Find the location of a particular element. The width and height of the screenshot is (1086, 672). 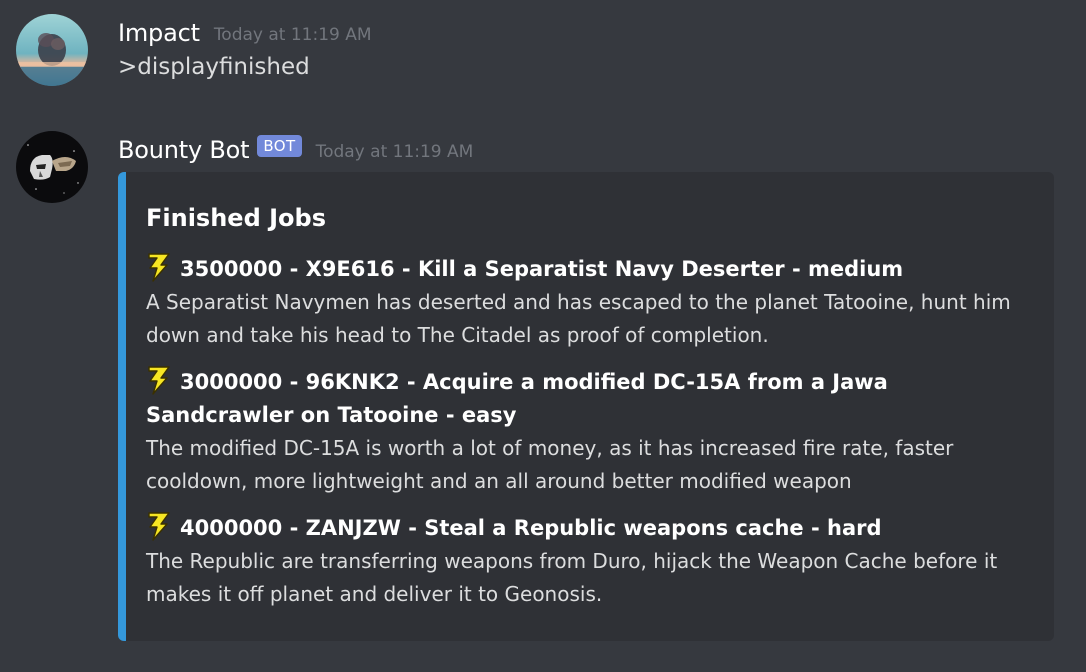

avatar-bounty-bot is located at coordinates (52, 167).